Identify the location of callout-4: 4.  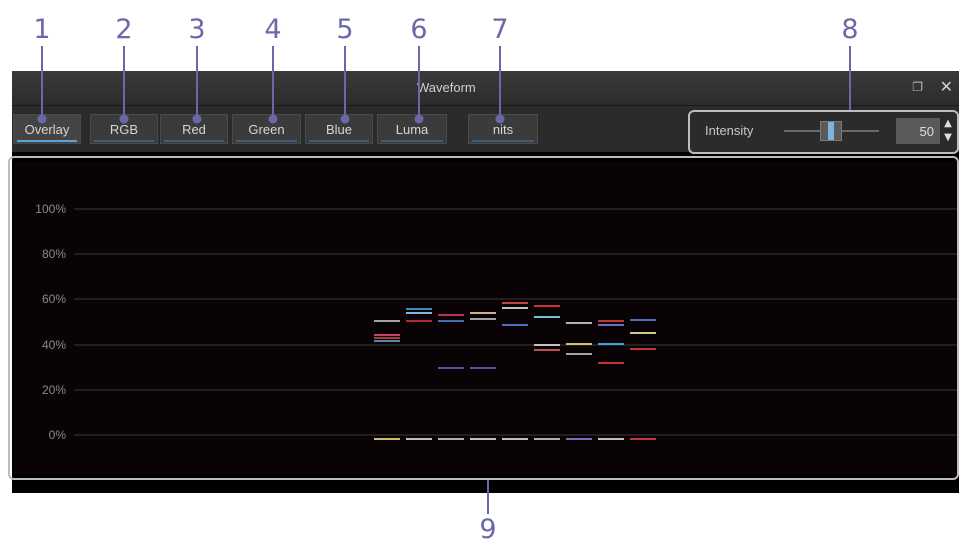
(273, 29).